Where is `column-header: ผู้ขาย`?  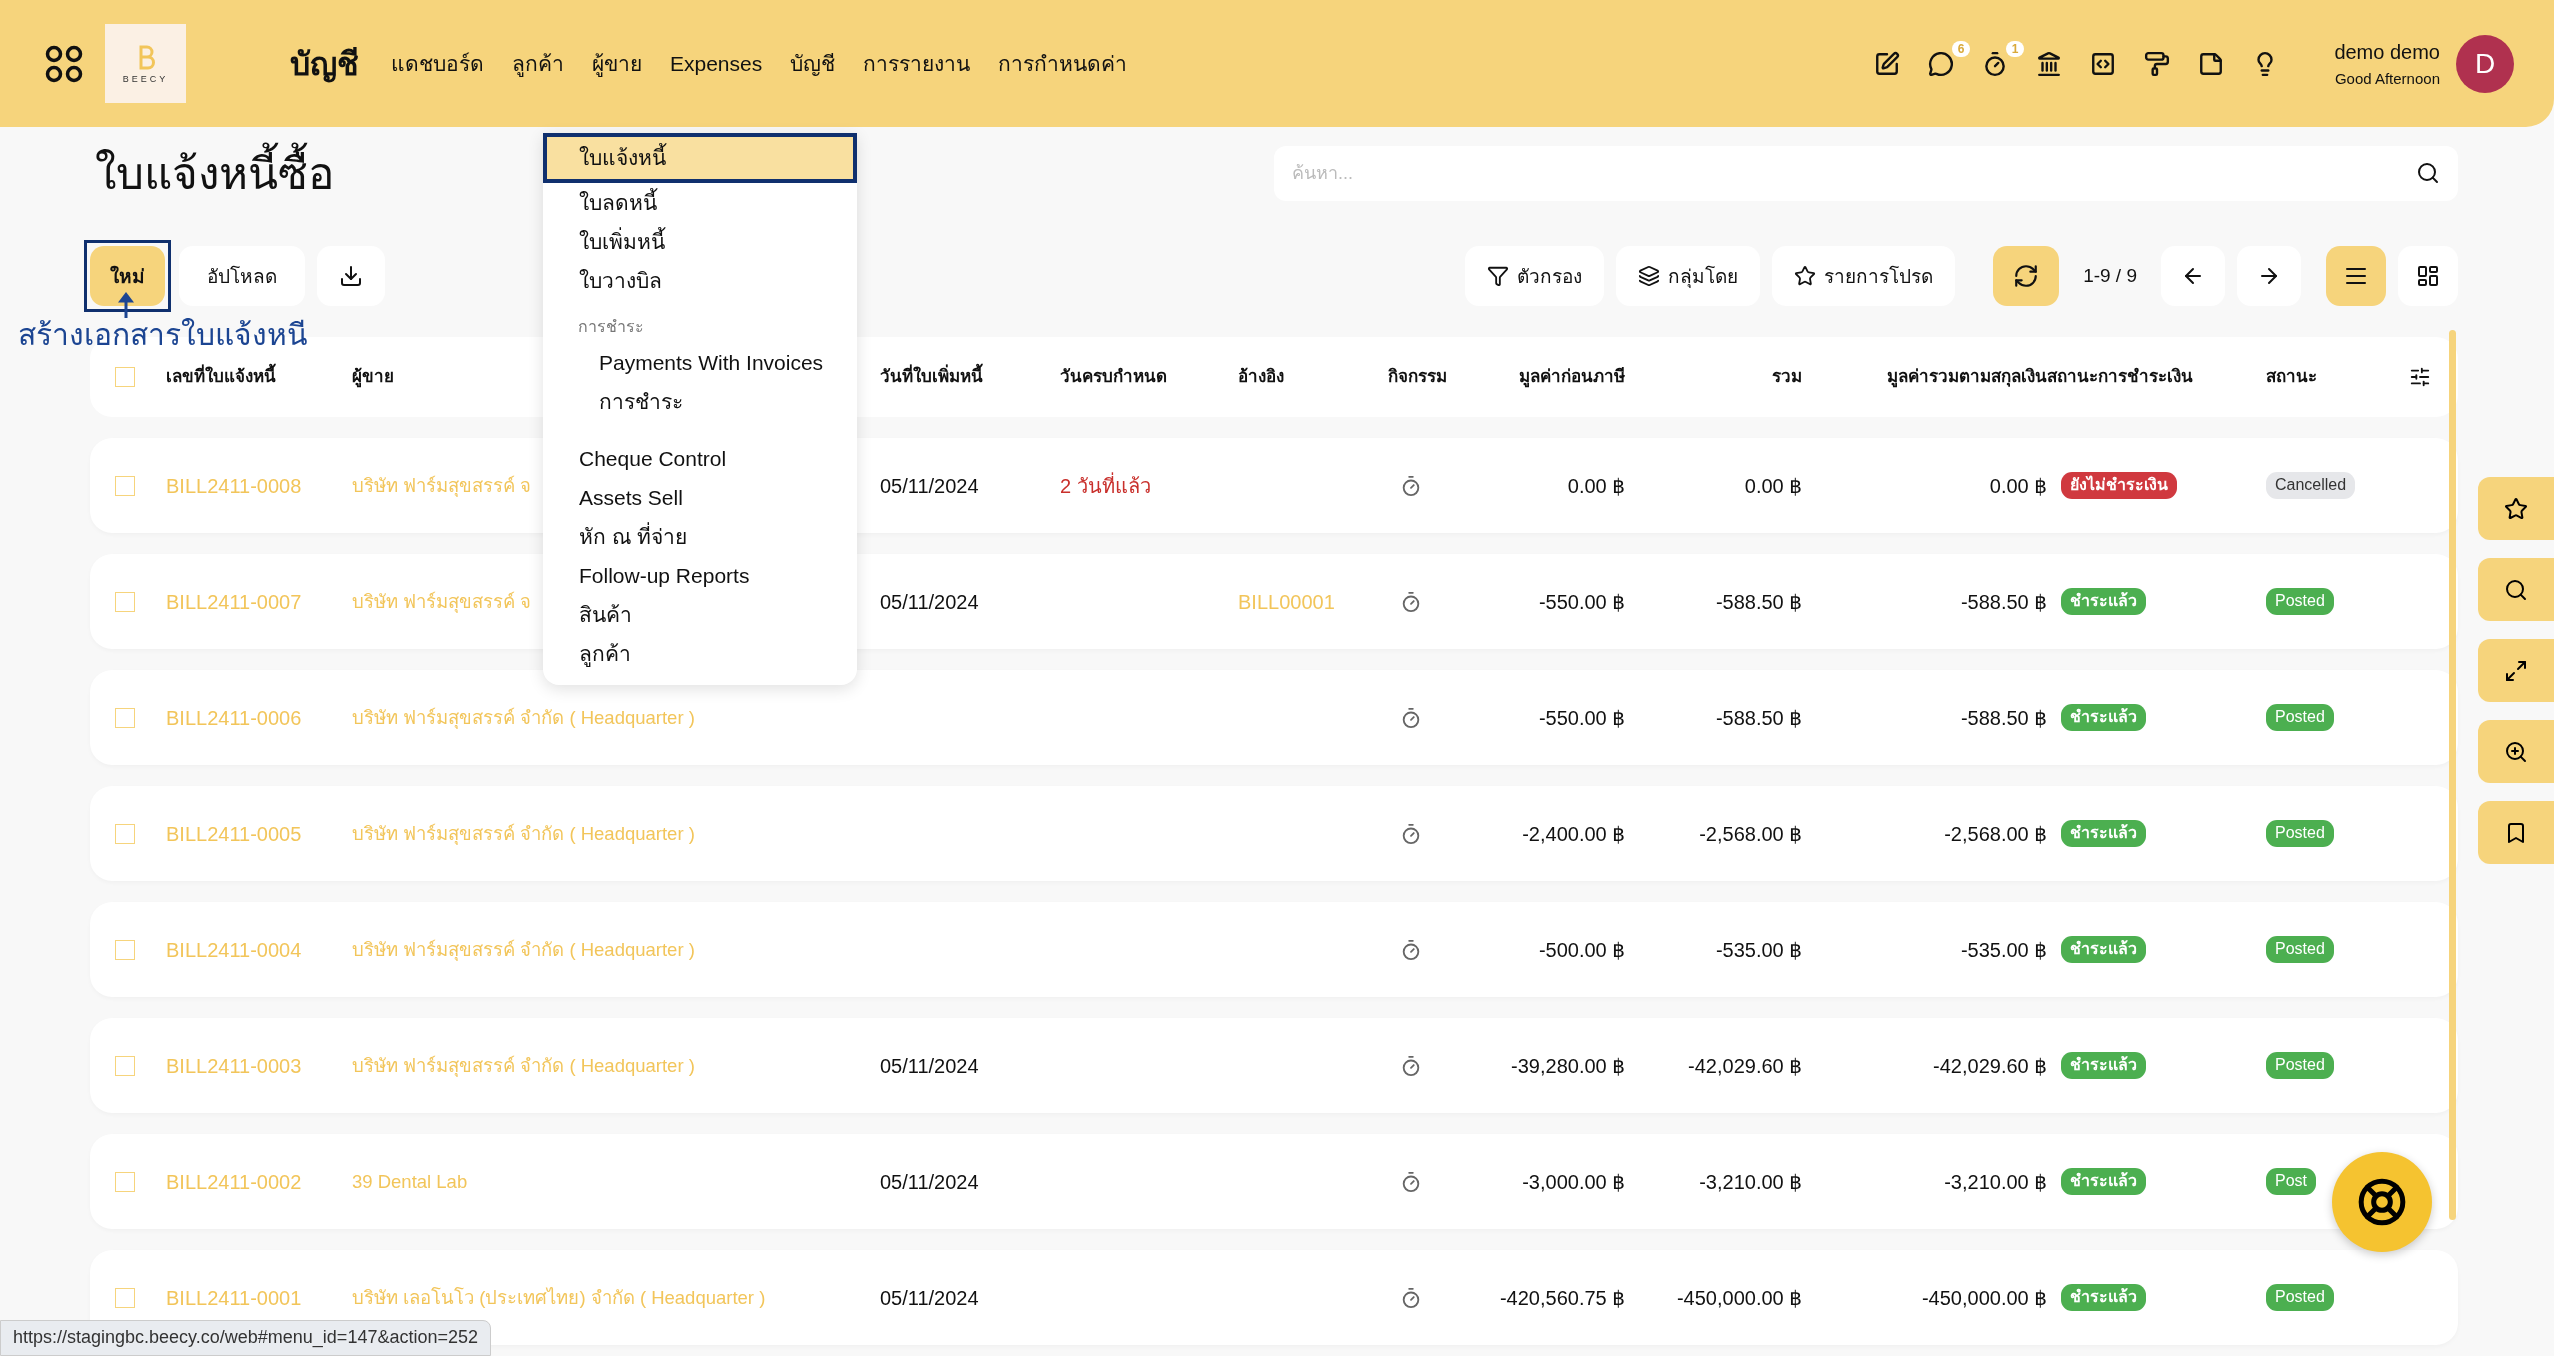
column-header: ผู้ขาย is located at coordinates (373, 377).